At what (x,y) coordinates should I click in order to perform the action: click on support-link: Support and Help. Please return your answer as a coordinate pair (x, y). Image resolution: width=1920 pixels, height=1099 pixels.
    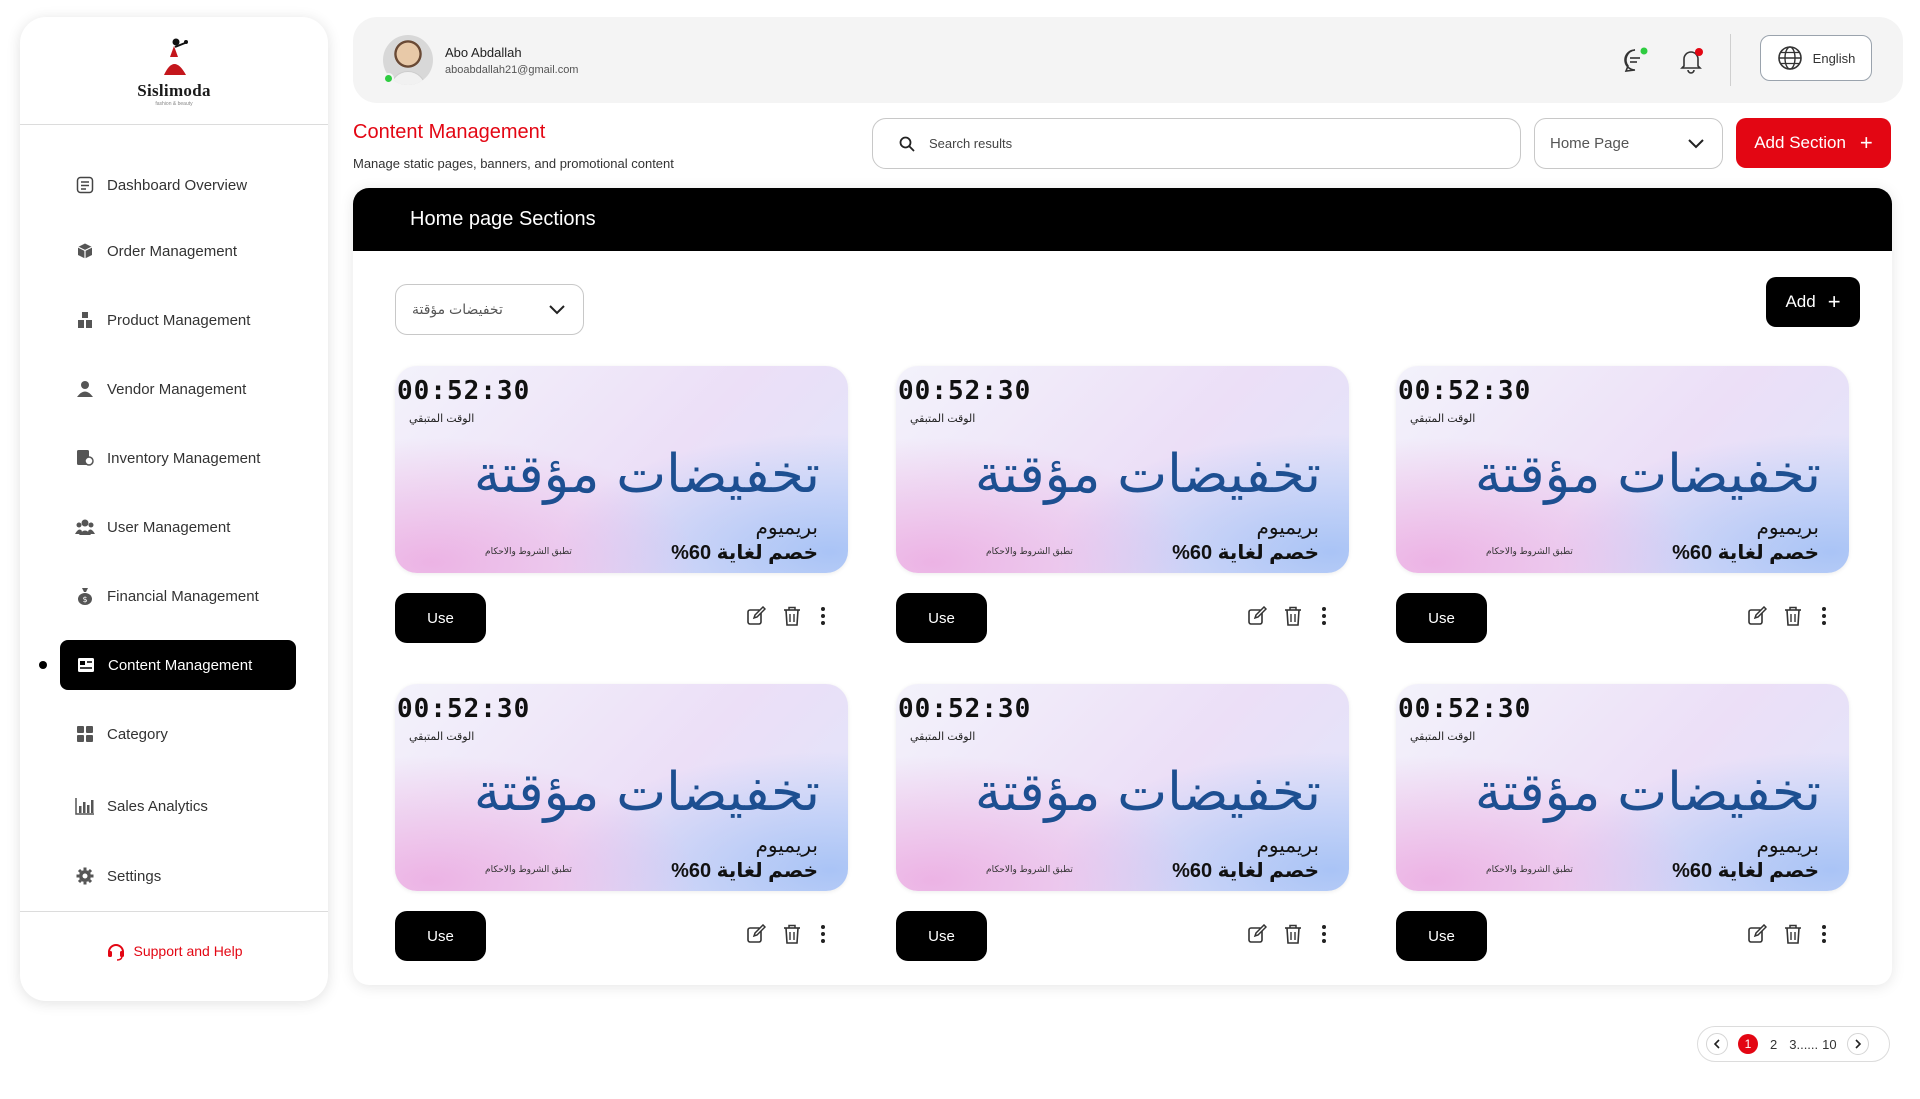
    Looking at the image, I should click on (174, 951).